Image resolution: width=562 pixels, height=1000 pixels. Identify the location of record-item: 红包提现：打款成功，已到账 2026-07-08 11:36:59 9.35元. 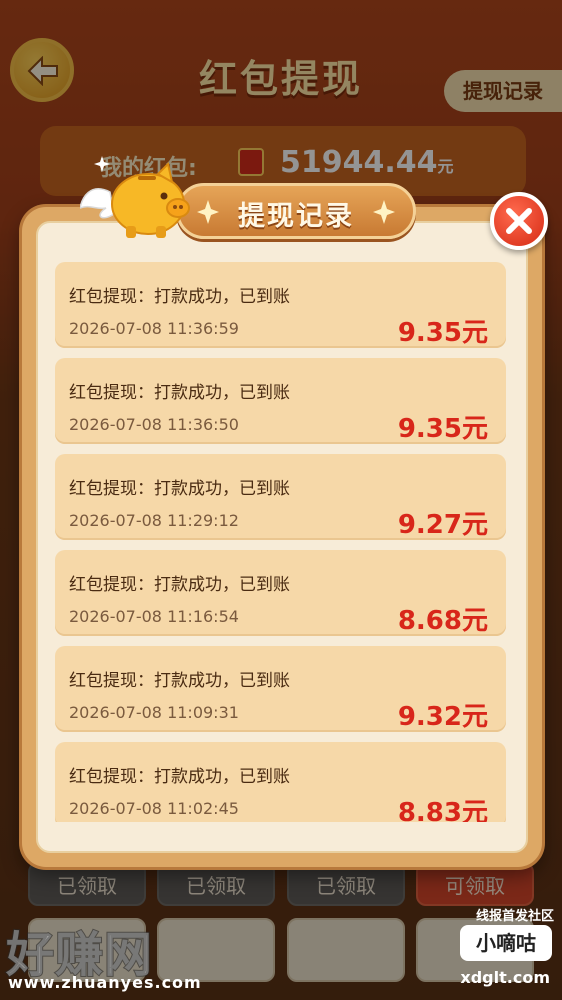
(280, 305).